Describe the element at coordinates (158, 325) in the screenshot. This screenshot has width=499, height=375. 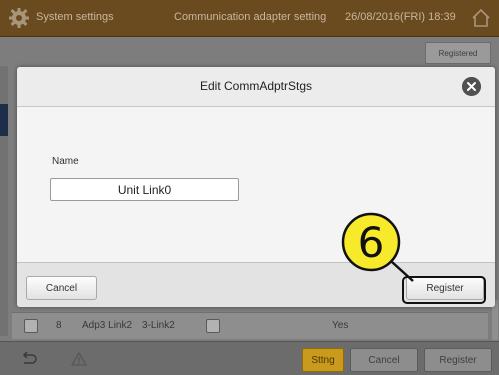
I see `row-link: 3-Link2` at that location.